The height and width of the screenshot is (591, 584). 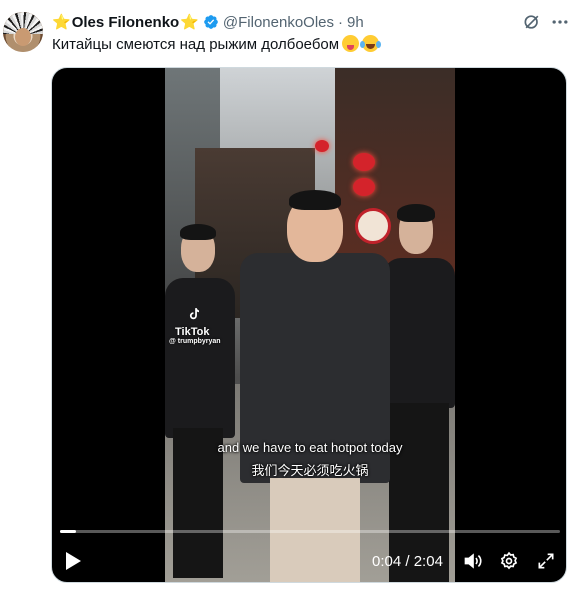 What do you see at coordinates (196, 44) in the screenshot?
I see `tweet-text: Китайцы смеются над рыжим долбоебом` at bounding box center [196, 44].